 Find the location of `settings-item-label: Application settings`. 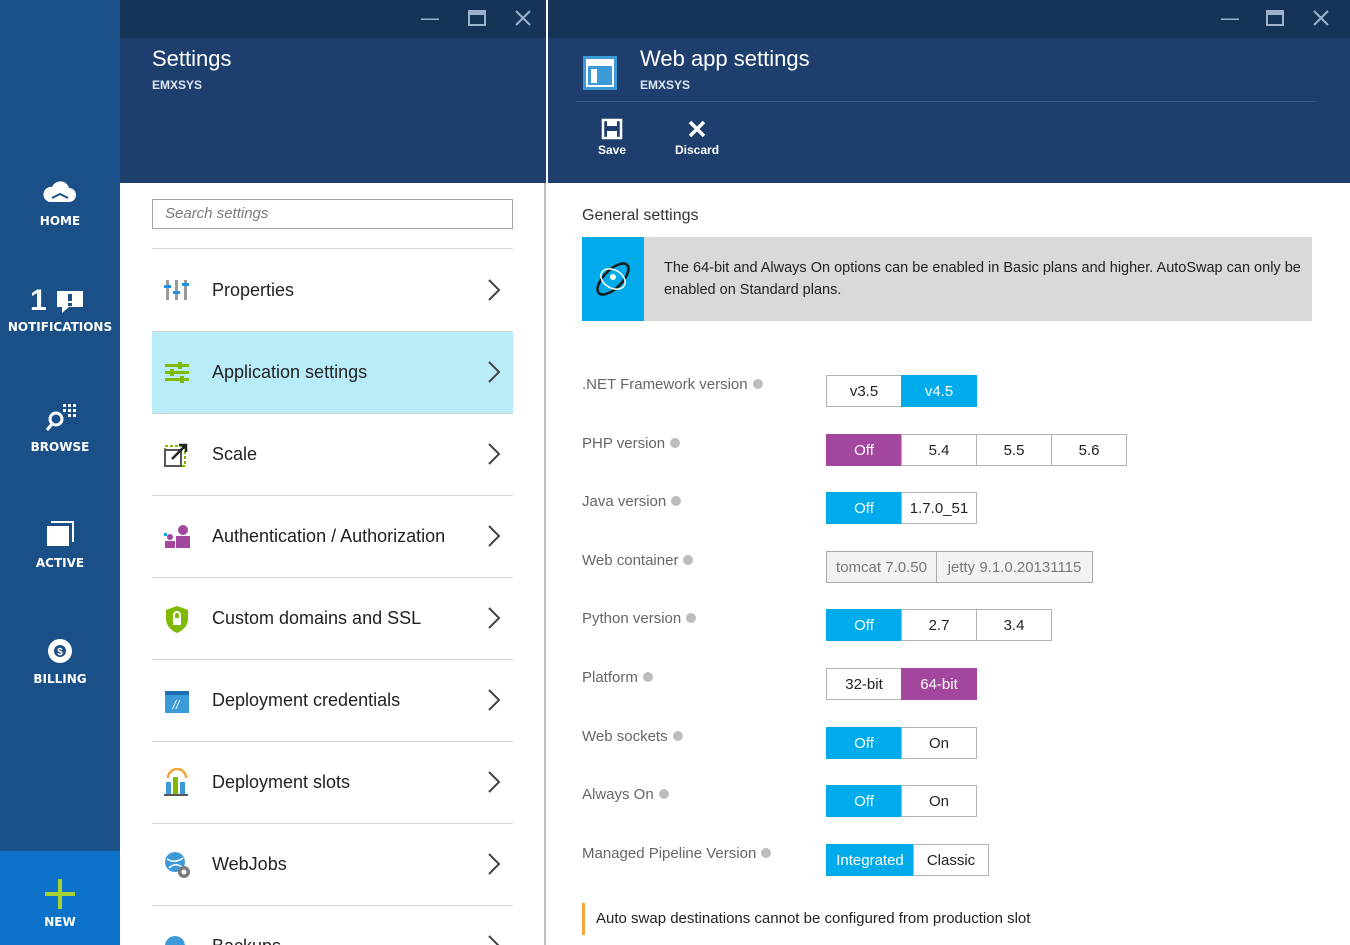

settings-item-label: Application settings is located at coordinates (290, 372).